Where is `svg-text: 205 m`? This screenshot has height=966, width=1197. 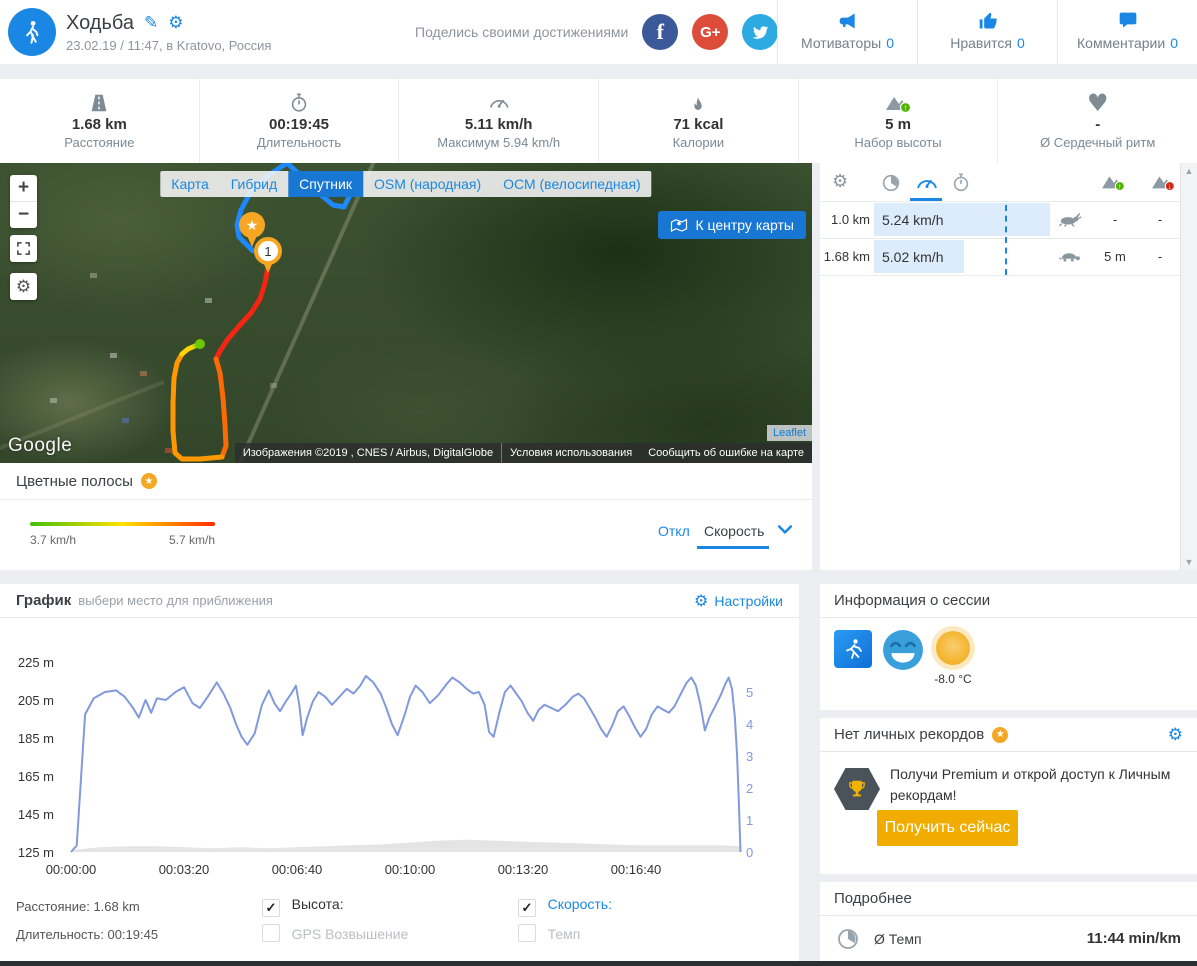
svg-text: 205 m is located at coordinates (36, 700).